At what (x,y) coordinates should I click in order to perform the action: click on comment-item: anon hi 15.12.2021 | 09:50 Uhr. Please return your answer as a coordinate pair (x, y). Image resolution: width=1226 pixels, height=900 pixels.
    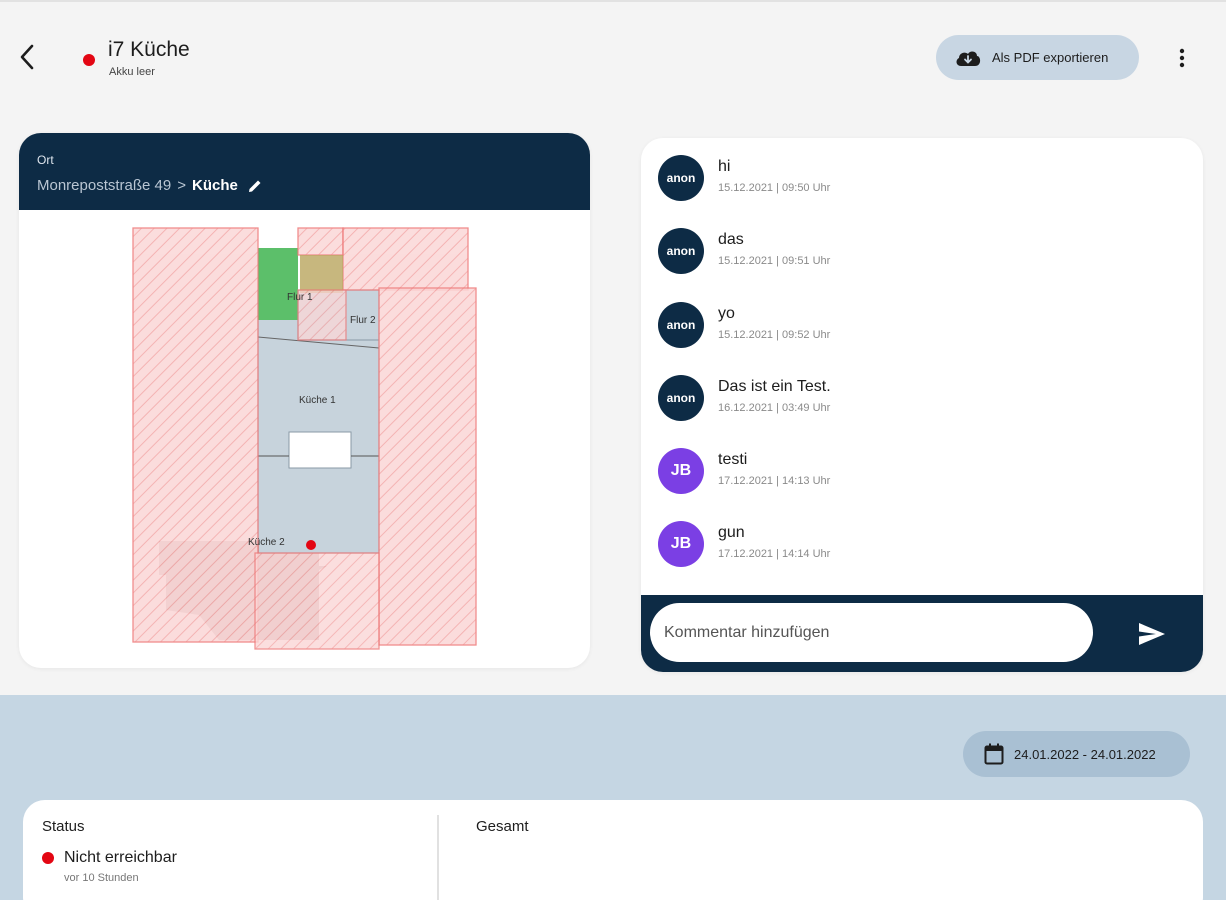
    Looking at the image, I should click on (918, 180).